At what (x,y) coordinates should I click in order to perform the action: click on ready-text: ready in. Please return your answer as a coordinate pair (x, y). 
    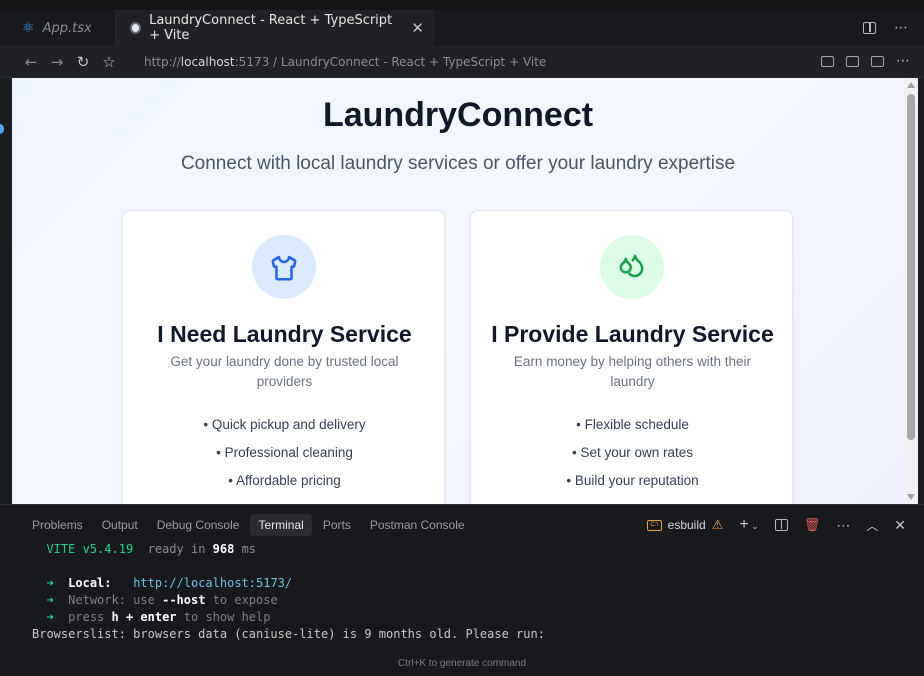
    Looking at the image, I should click on (176, 549).